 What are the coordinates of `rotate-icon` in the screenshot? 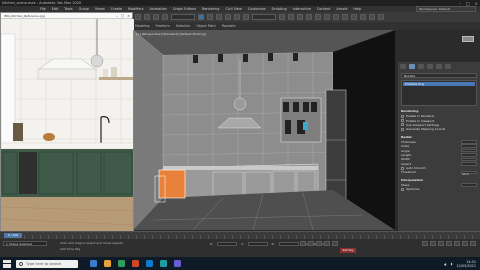 It's located at (237, 17).